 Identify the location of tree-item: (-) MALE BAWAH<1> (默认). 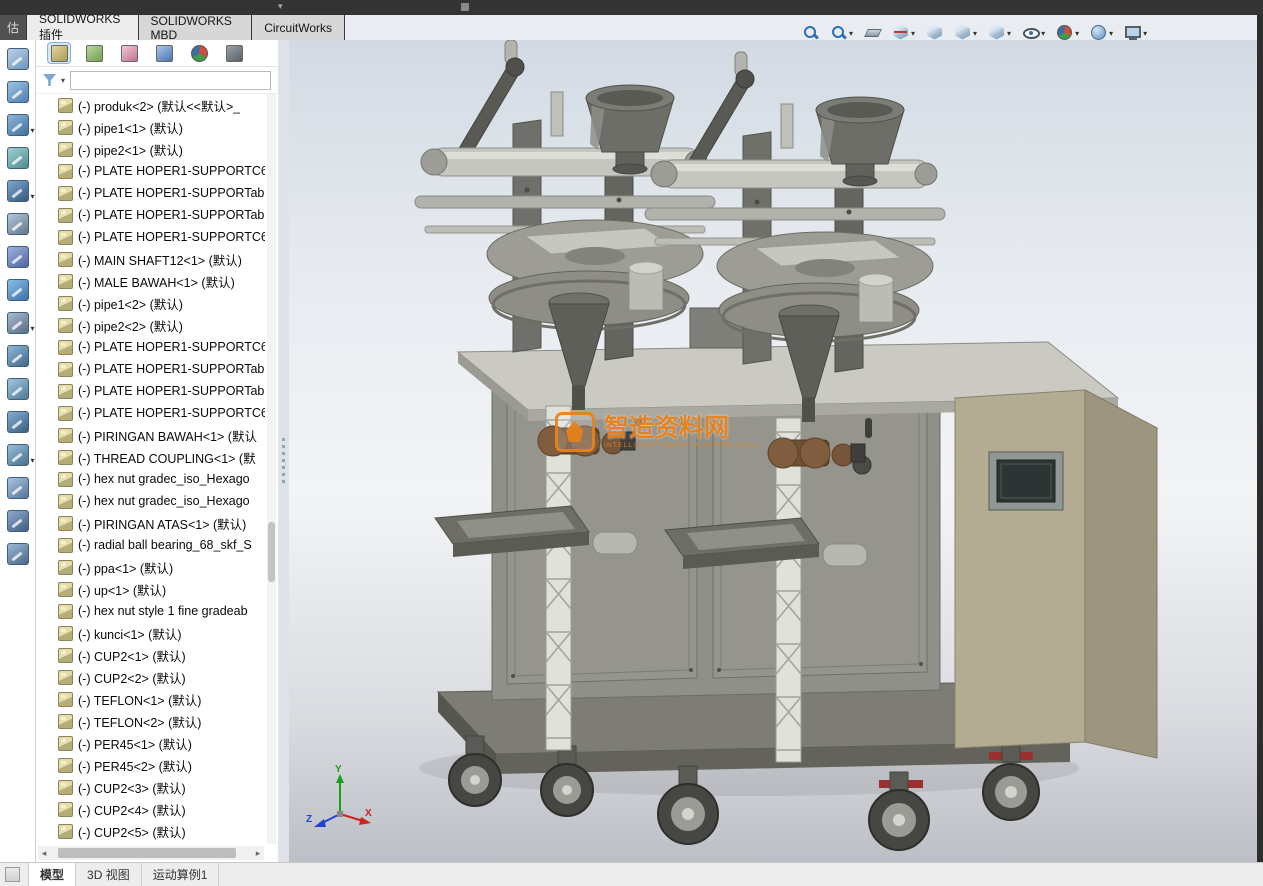
(150, 281).